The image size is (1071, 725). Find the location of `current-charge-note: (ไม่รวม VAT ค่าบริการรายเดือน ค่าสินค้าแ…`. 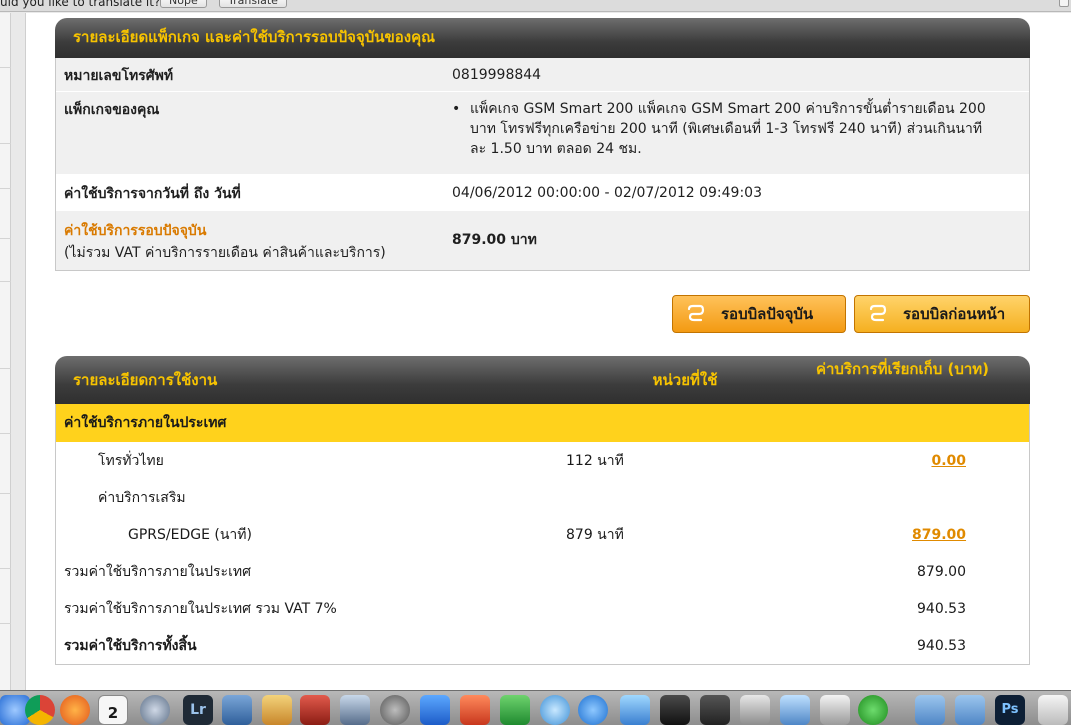

current-charge-note: (ไม่รวม VAT ค่าบริการรายเดือน ค่าสินค้าแ… is located at coordinates (225, 253).